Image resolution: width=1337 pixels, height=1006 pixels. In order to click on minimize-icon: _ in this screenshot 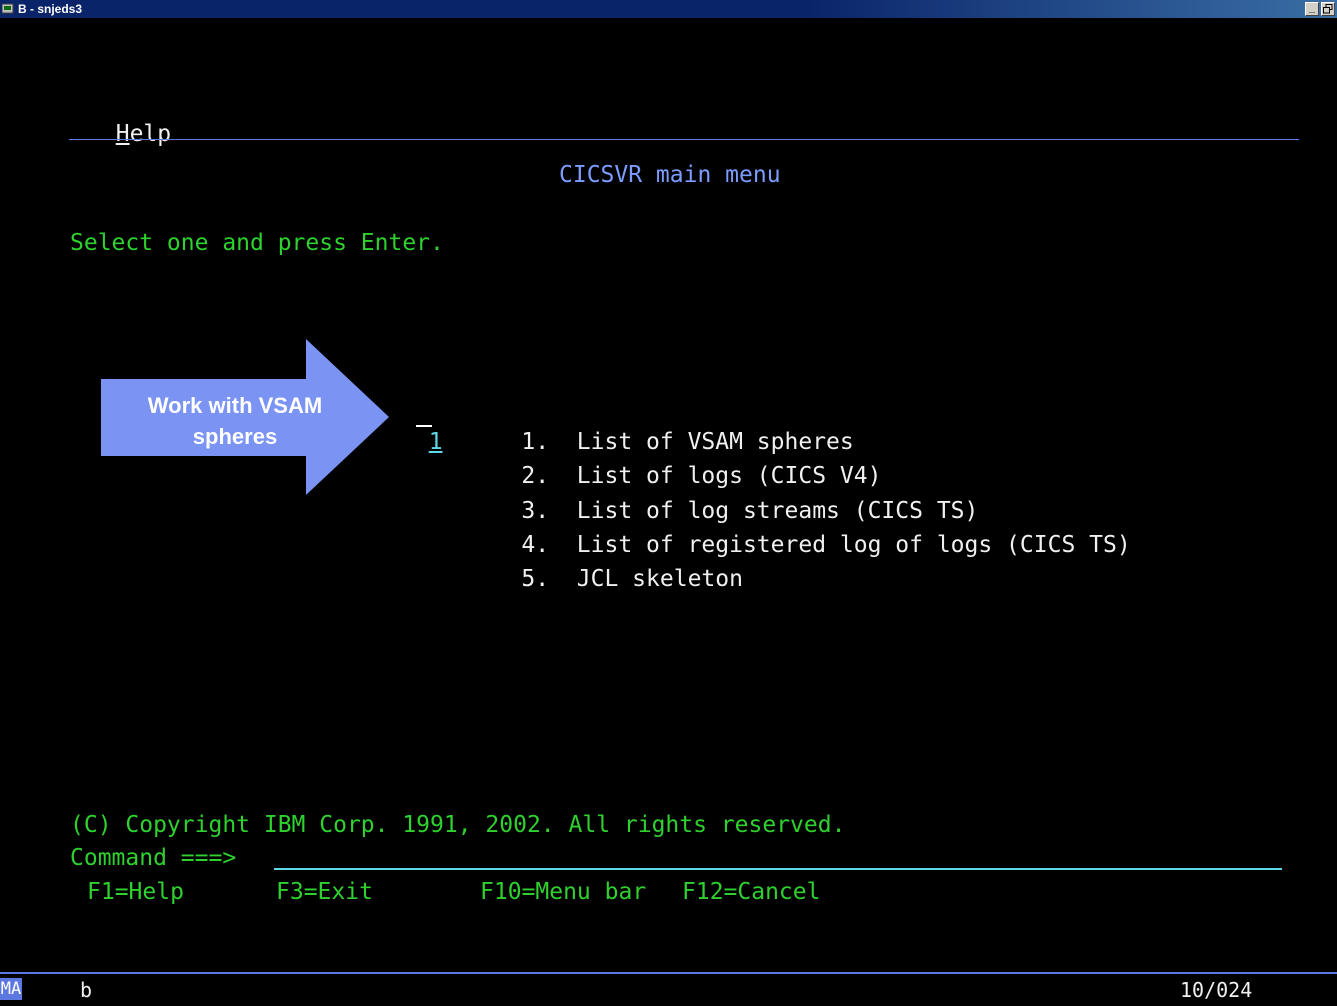, I will do `click(1312, 8)`.